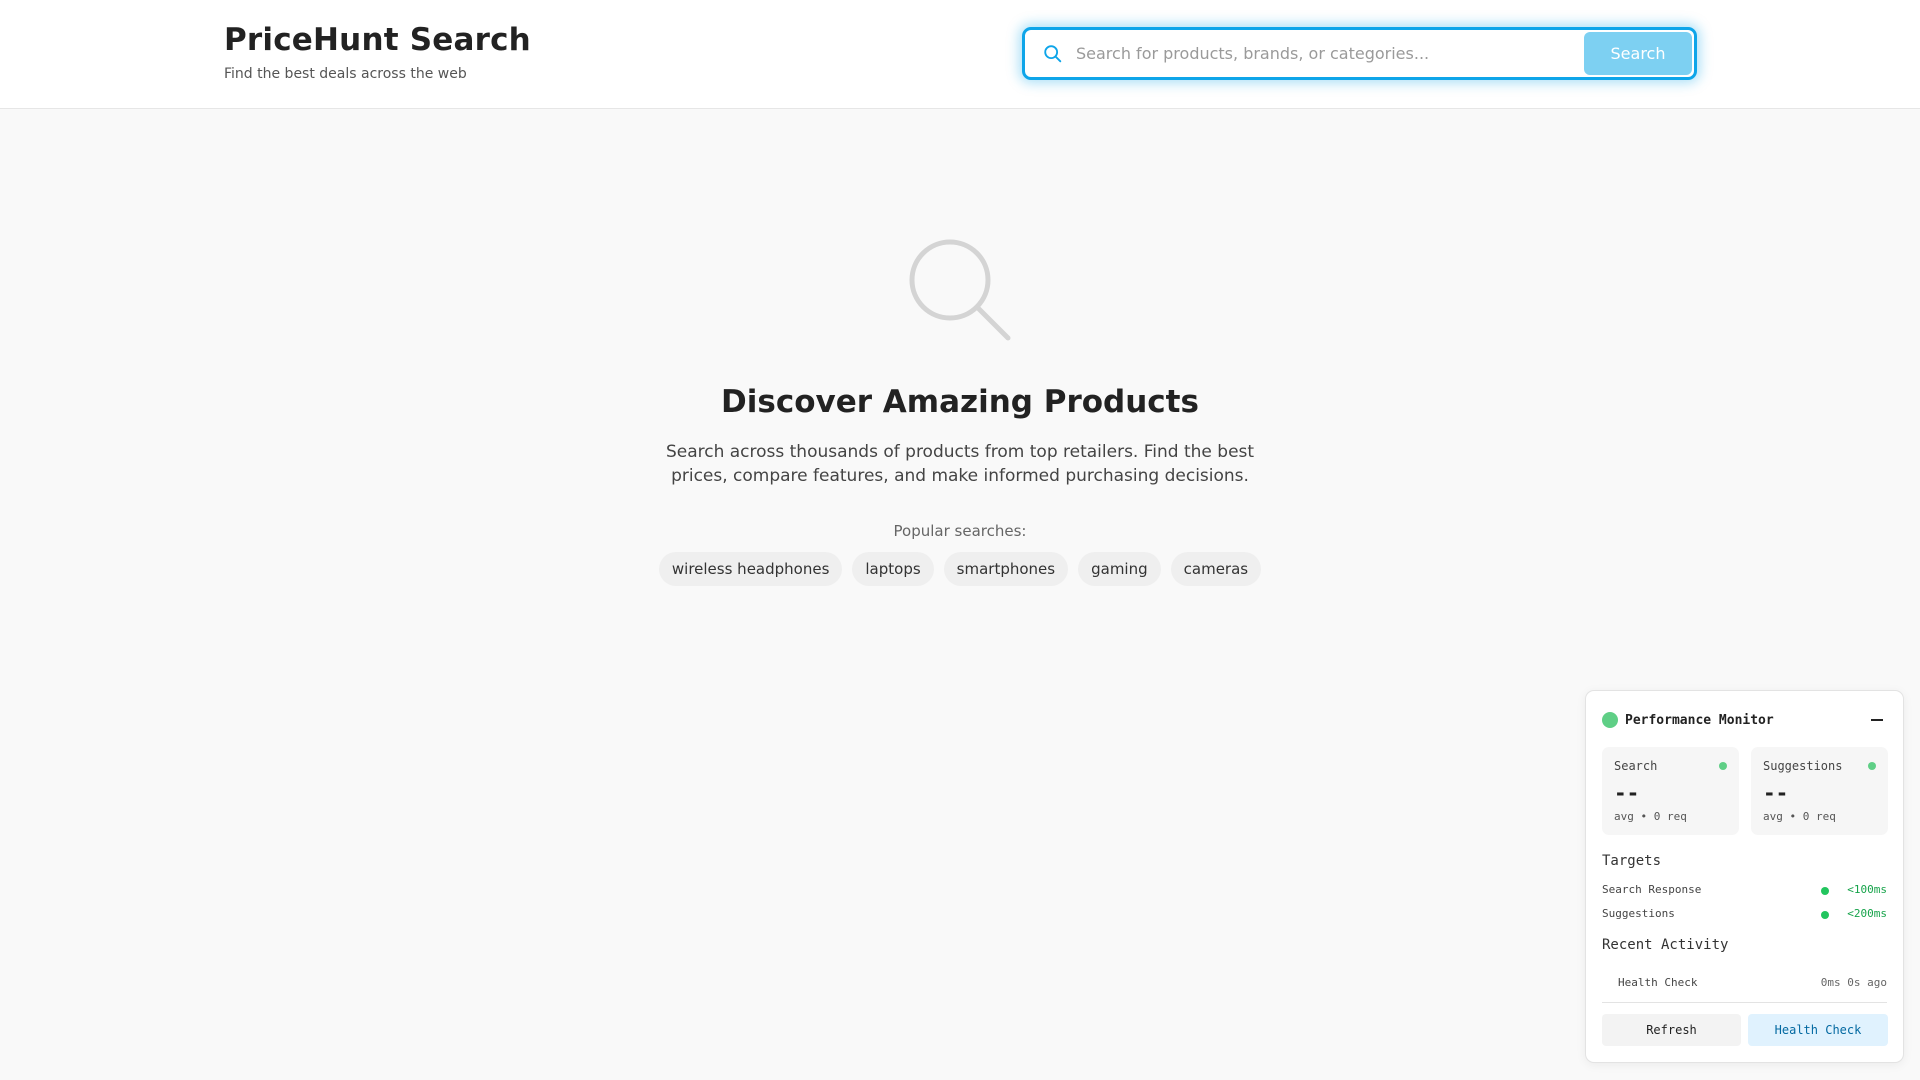 This screenshot has width=1920, height=1080. What do you see at coordinates (1744, 1002) in the screenshot?
I see `divider` at bounding box center [1744, 1002].